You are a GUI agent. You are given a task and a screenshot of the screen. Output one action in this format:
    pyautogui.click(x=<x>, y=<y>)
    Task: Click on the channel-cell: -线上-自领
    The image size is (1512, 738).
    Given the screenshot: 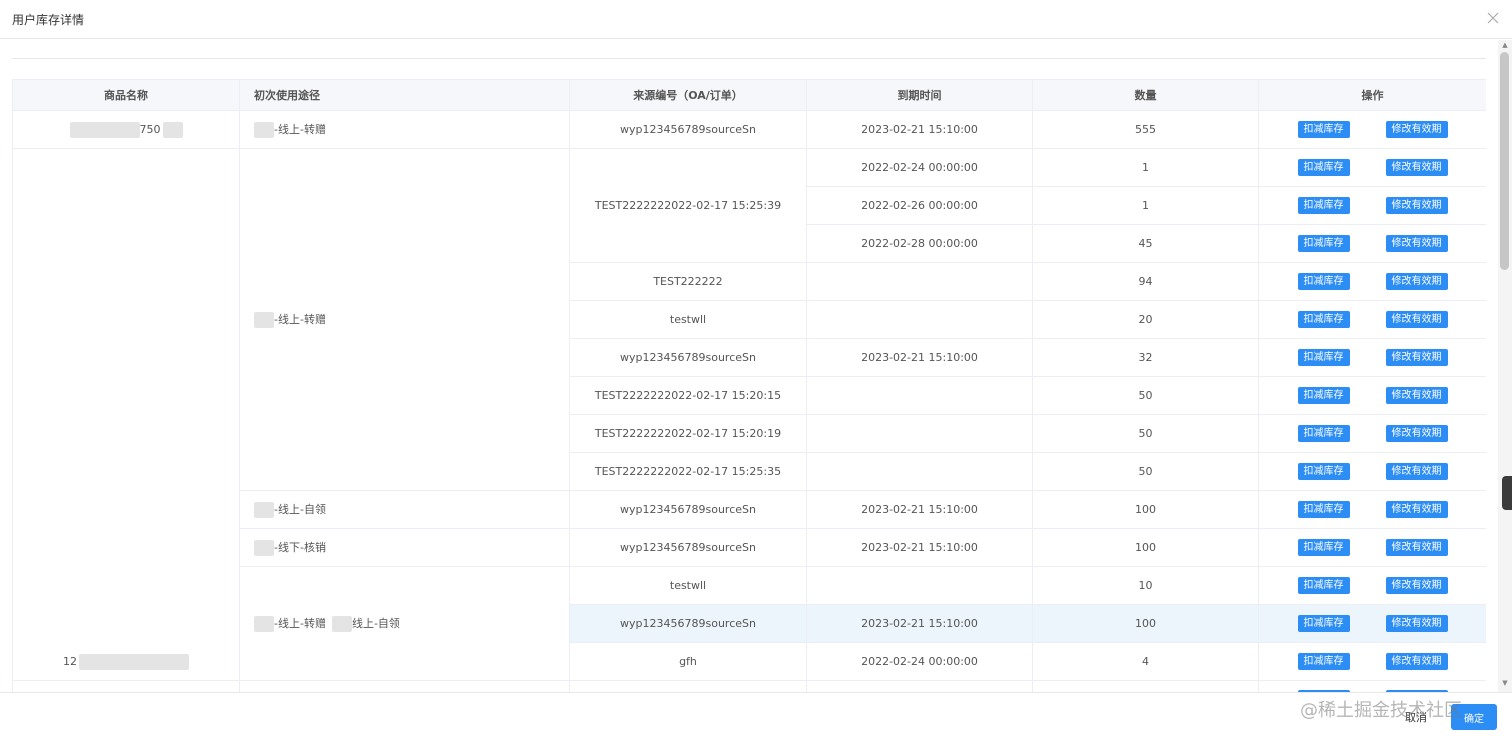 What is the action you would take?
    pyautogui.click(x=404, y=509)
    